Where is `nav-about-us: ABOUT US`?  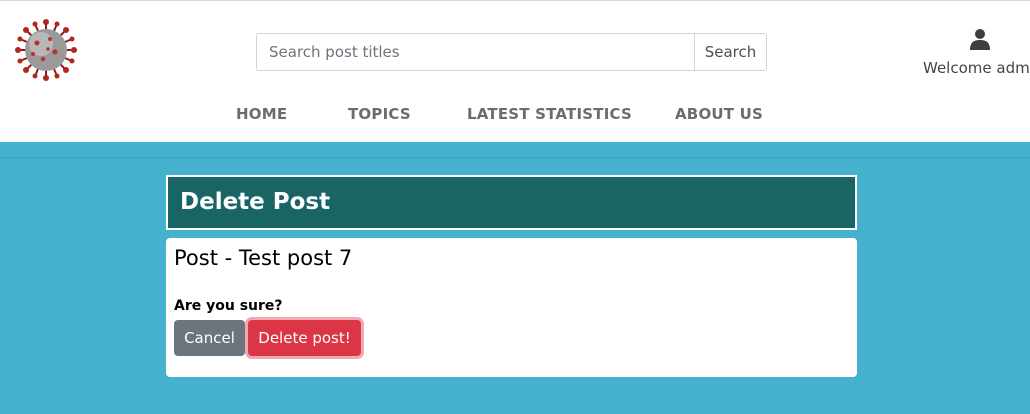 nav-about-us: ABOUT US is located at coordinates (719, 114).